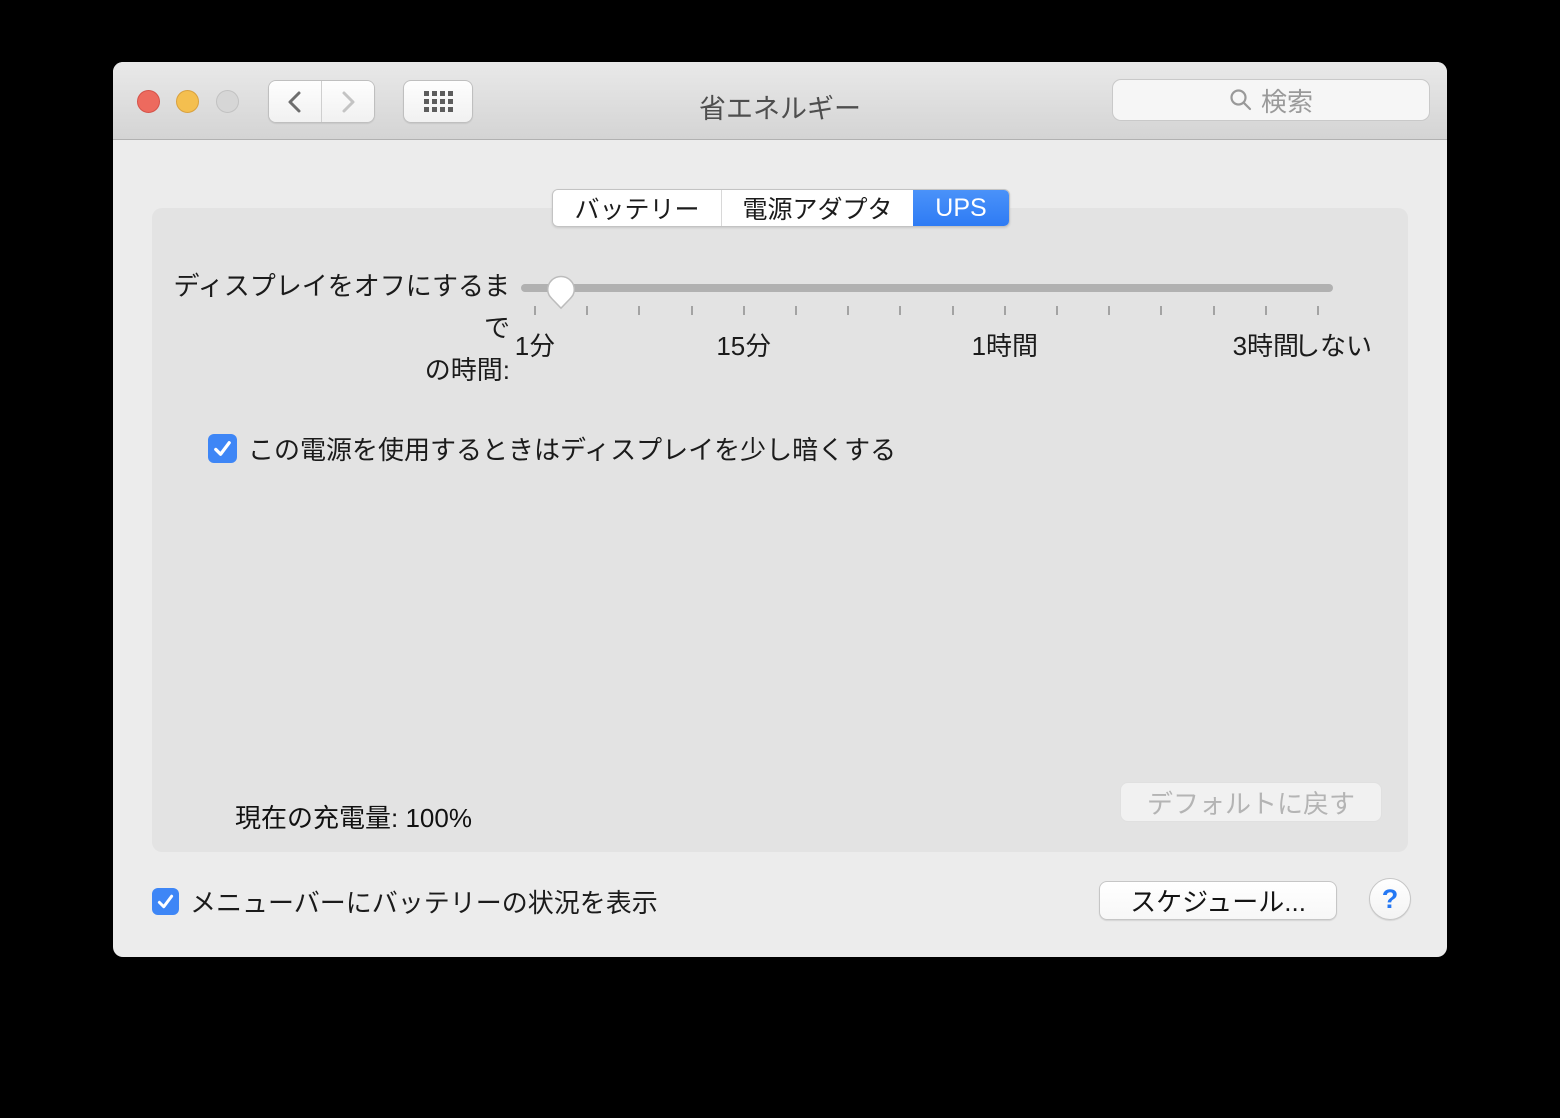 Image resolution: width=1560 pixels, height=1118 pixels. I want to click on question-mark-icon: ?, so click(1390, 898).